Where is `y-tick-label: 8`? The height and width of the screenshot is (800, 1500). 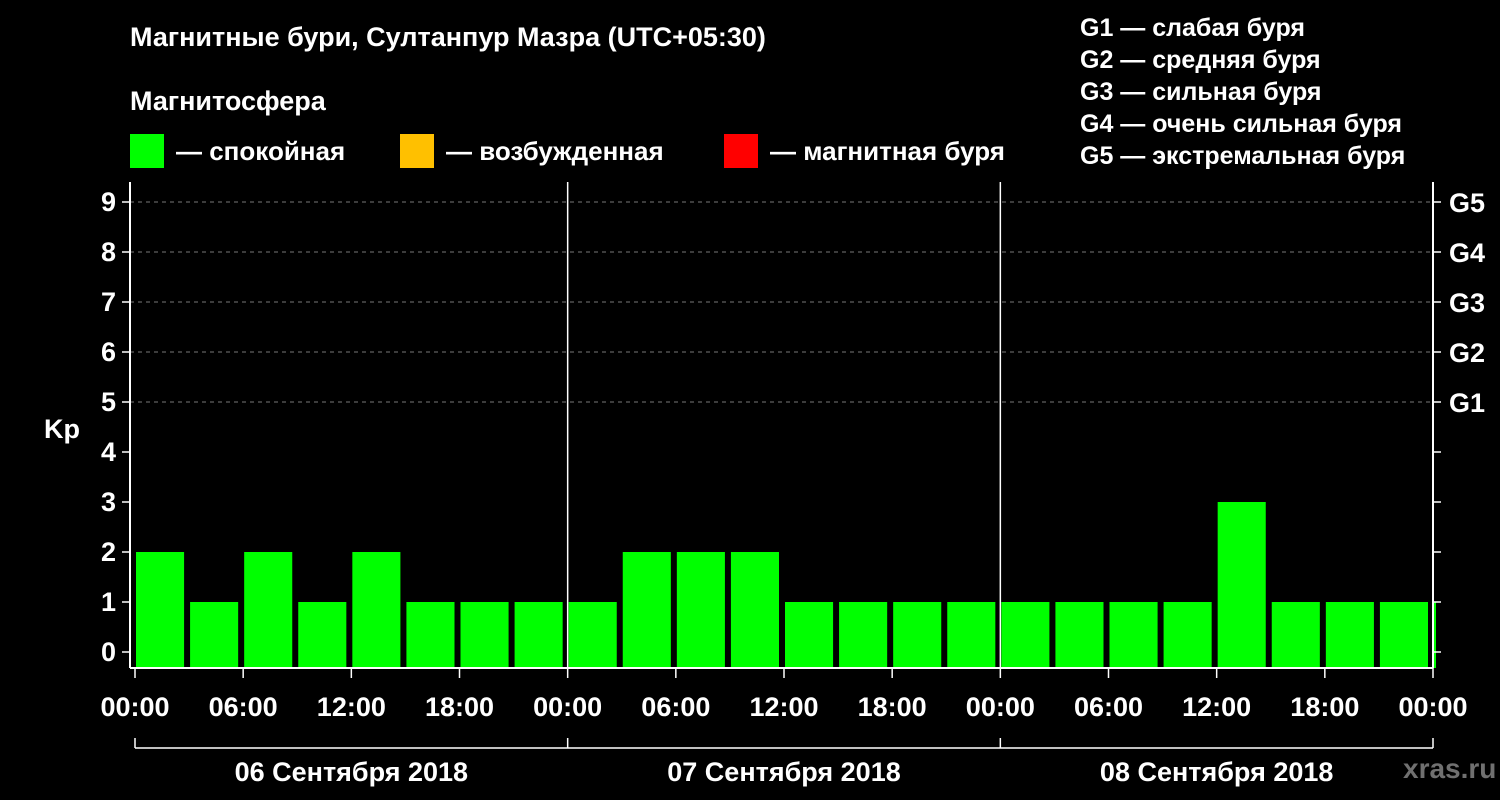
y-tick-label: 8 is located at coordinates (108, 252).